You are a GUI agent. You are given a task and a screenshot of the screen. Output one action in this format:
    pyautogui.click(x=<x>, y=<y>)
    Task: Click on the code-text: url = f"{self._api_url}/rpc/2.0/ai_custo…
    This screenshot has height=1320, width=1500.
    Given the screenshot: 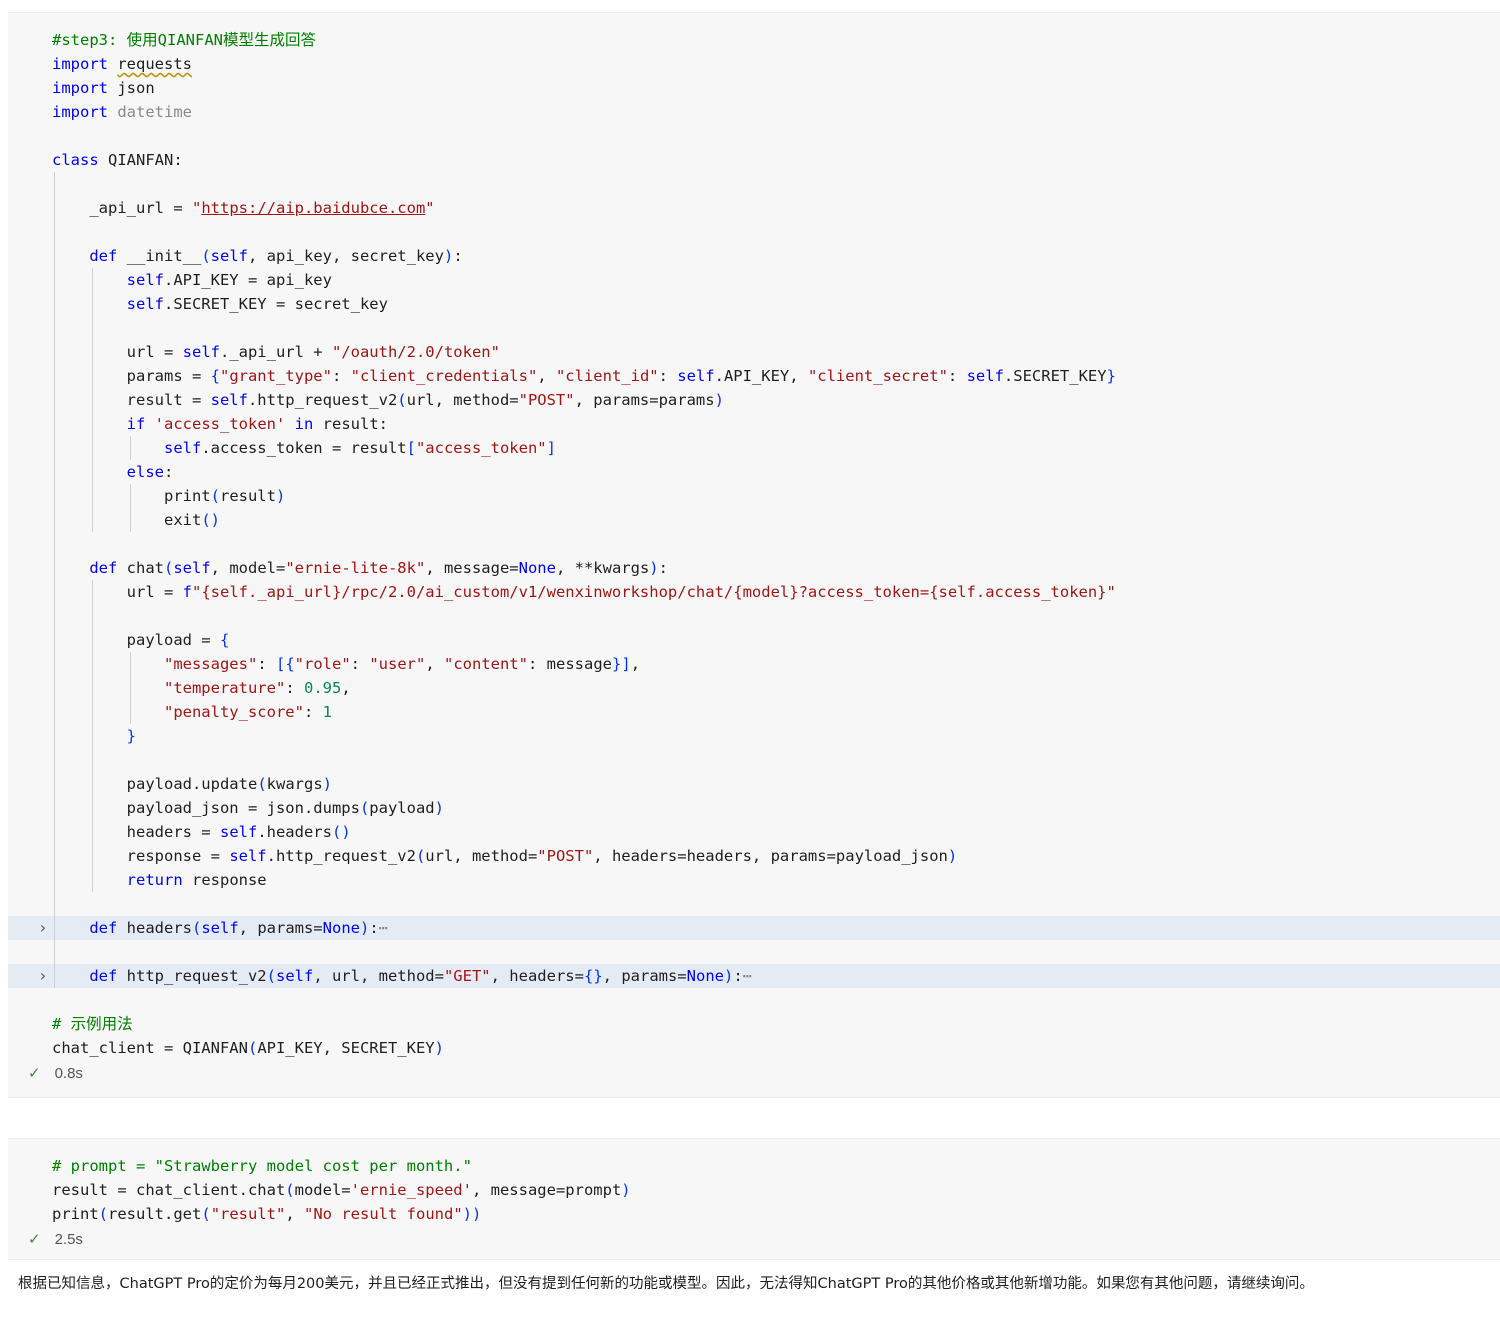 What is the action you would take?
    pyautogui.click(x=584, y=592)
    